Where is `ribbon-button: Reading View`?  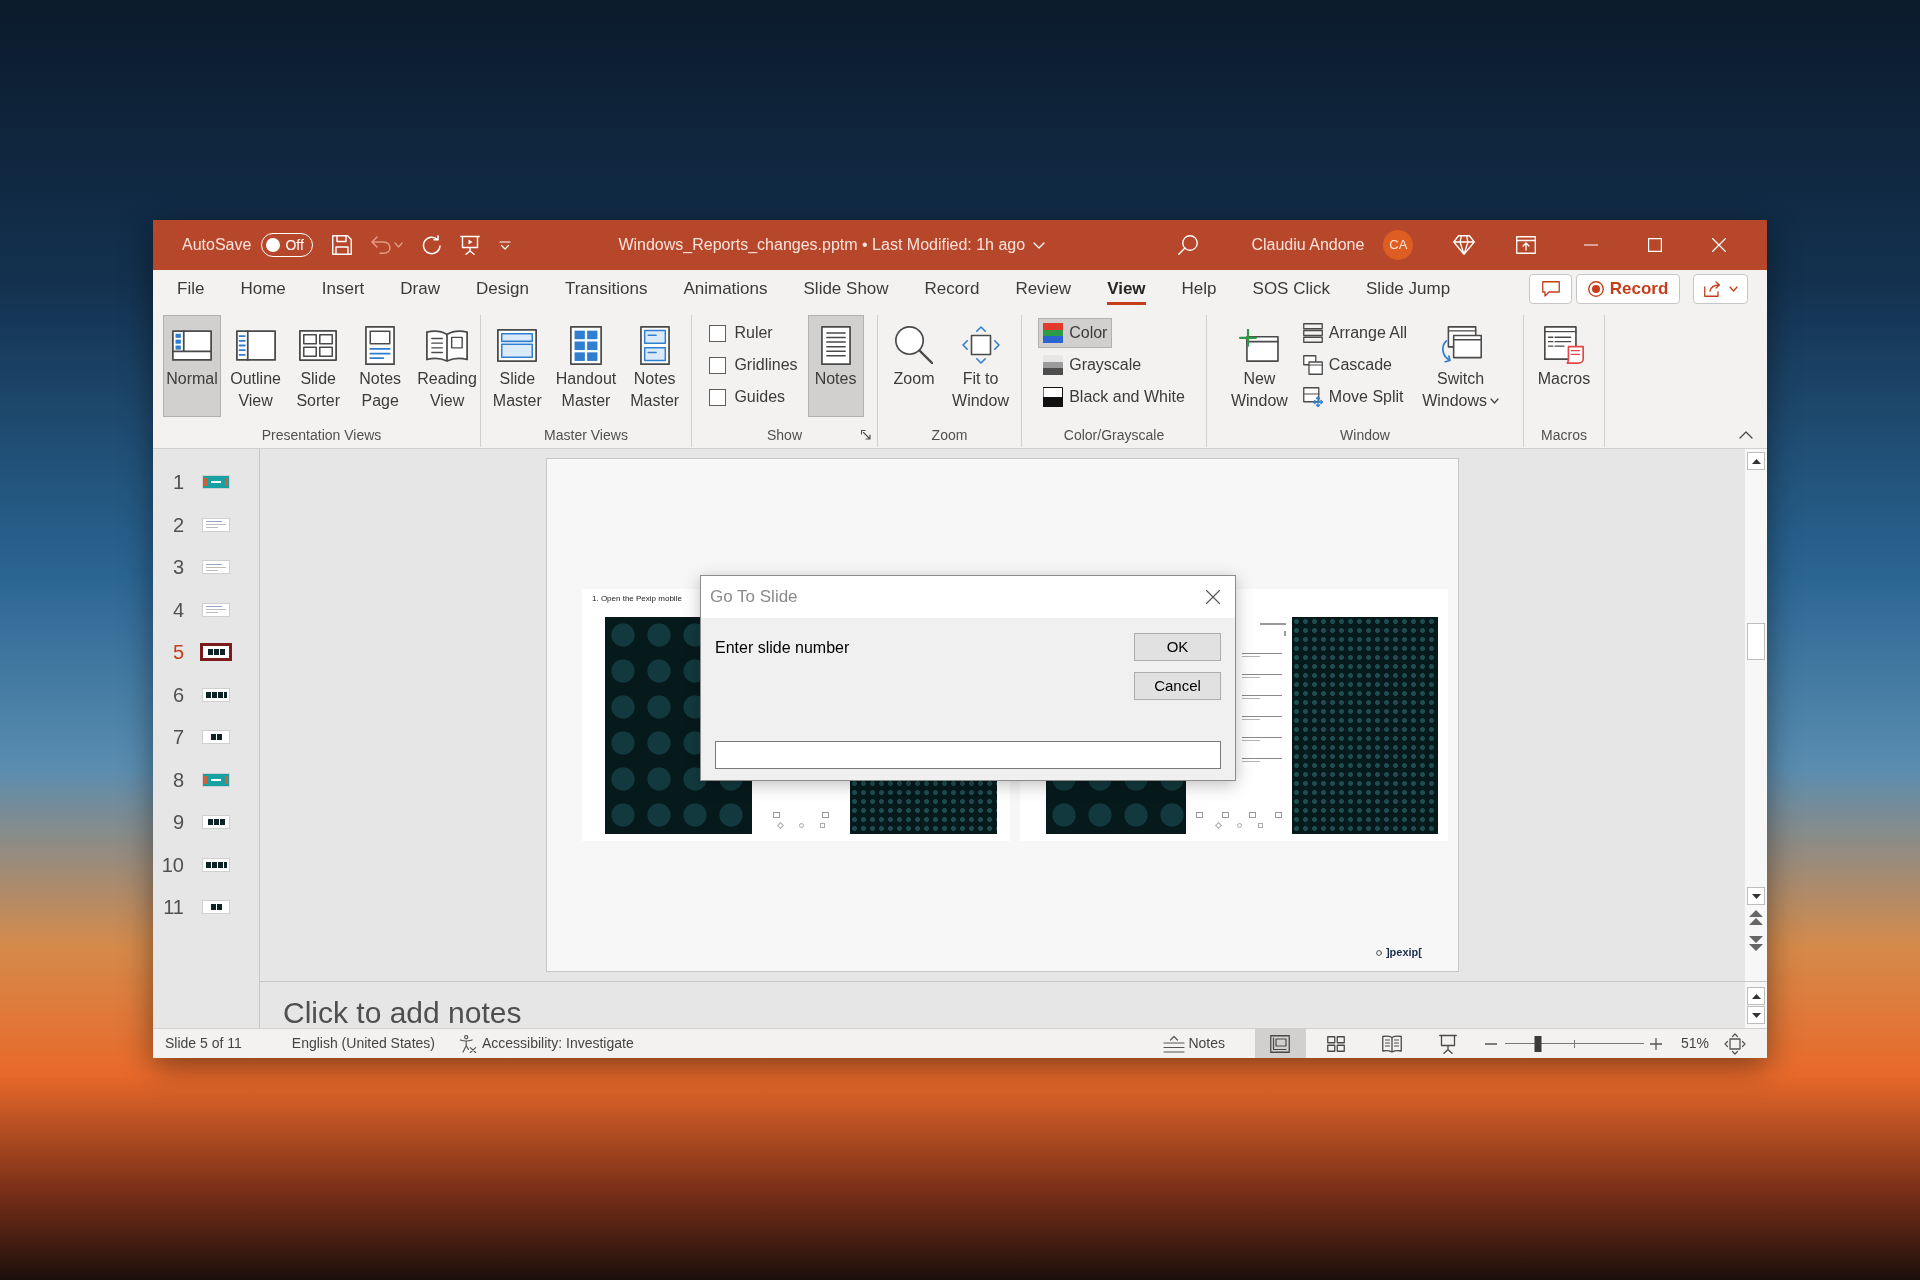
ribbon-button: Reading View is located at coordinates (447, 366).